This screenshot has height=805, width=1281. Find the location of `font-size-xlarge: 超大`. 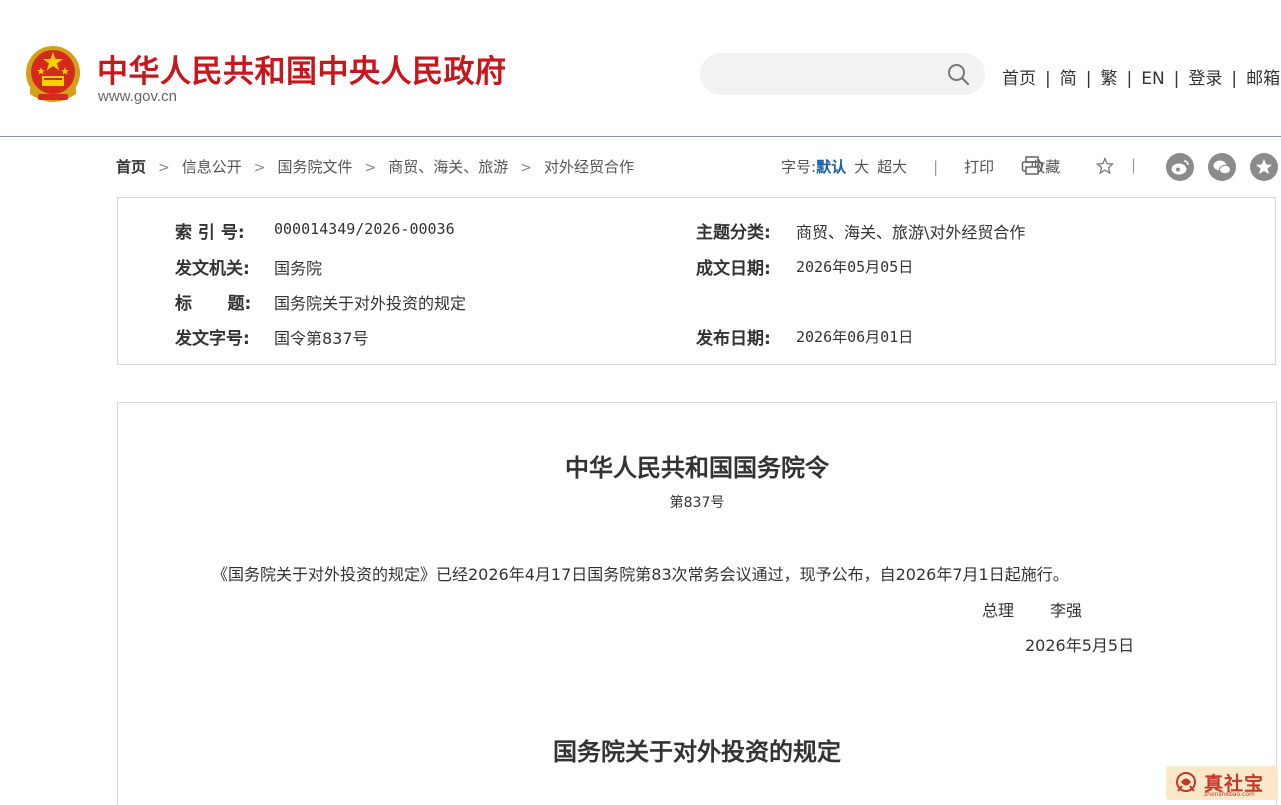

font-size-xlarge: 超大 is located at coordinates (892, 167).